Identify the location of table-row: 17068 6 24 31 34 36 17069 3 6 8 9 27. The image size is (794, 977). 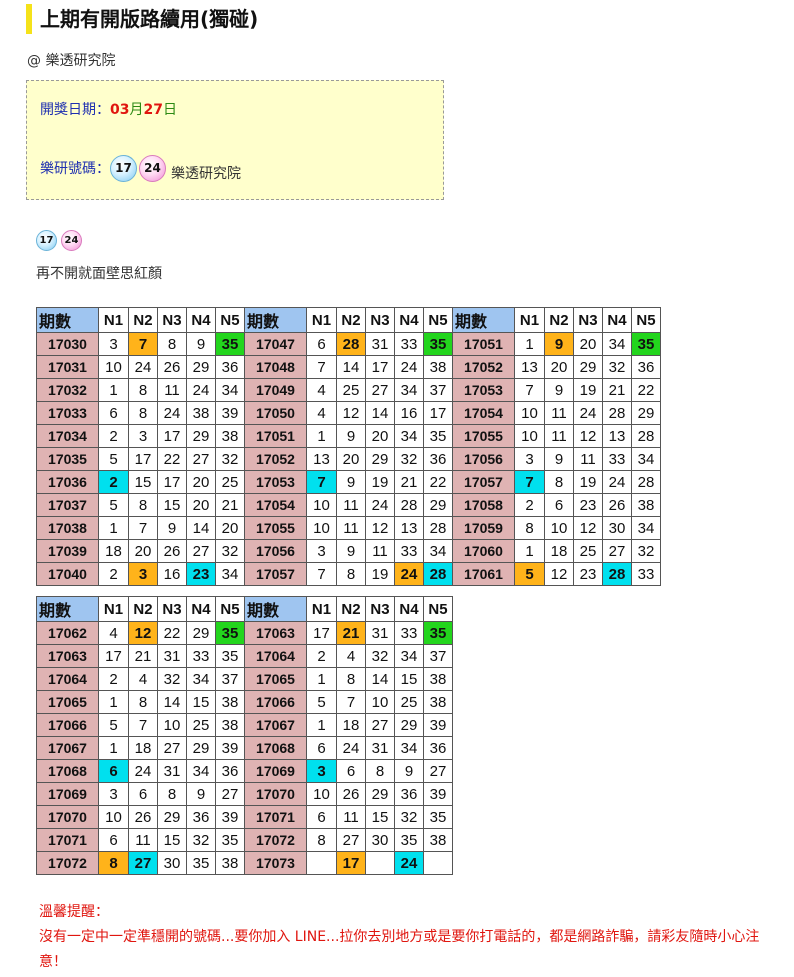
(244, 771).